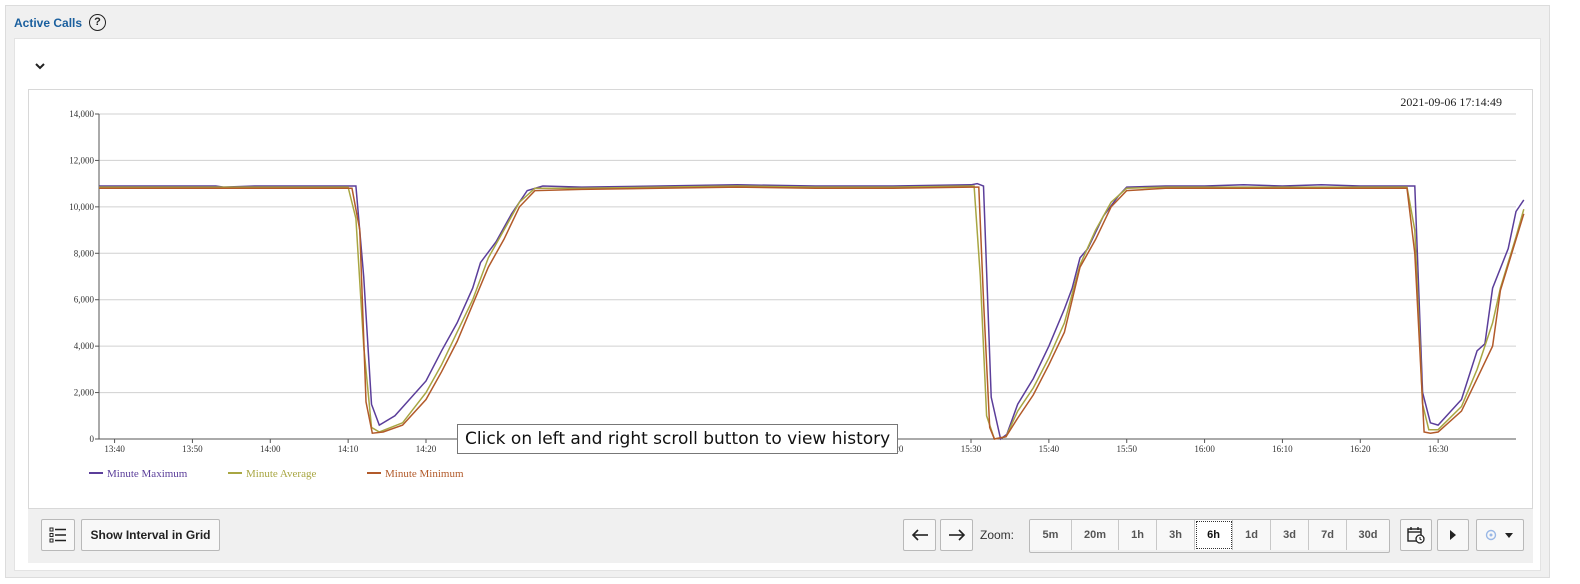 This screenshot has height=584, width=1580. What do you see at coordinates (1360, 449) in the screenshot?
I see `x-tick-label: 16:20` at bounding box center [1360, 449].